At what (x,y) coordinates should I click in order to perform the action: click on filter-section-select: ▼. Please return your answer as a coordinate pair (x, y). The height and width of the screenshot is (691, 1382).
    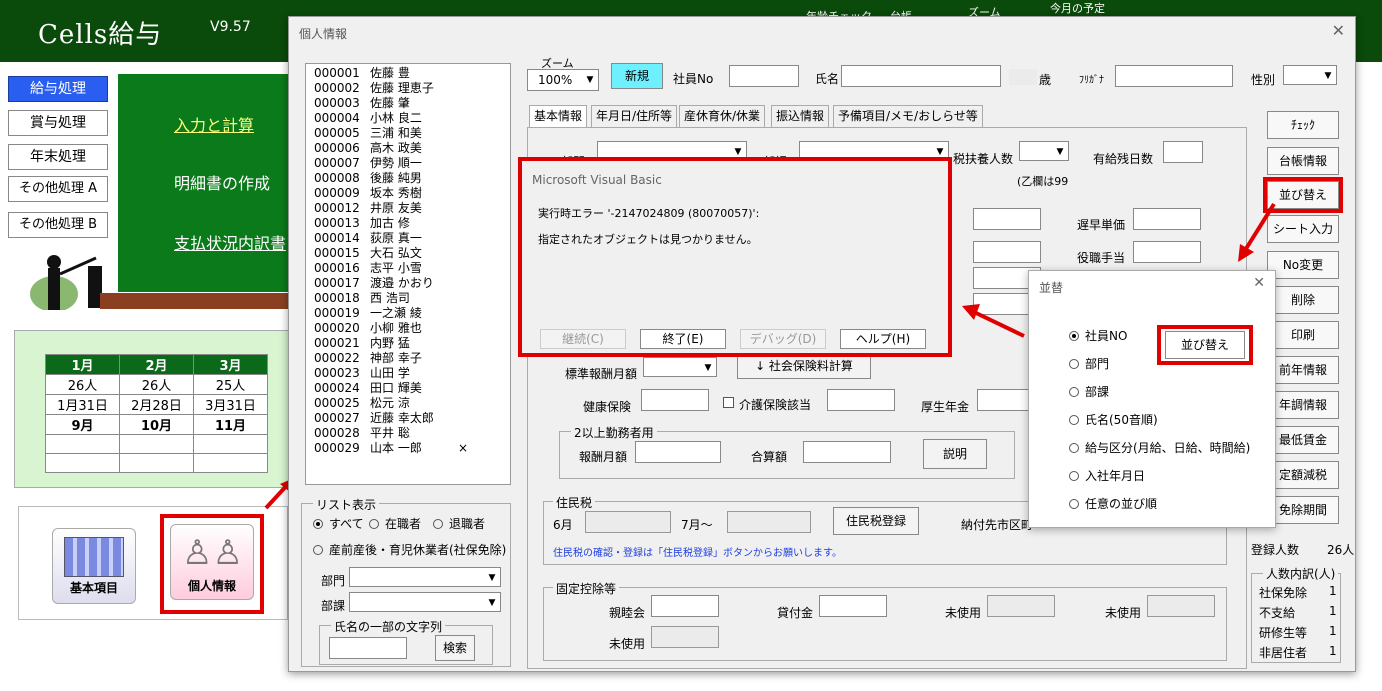
    Looking at the image, I should click on (425, 602).